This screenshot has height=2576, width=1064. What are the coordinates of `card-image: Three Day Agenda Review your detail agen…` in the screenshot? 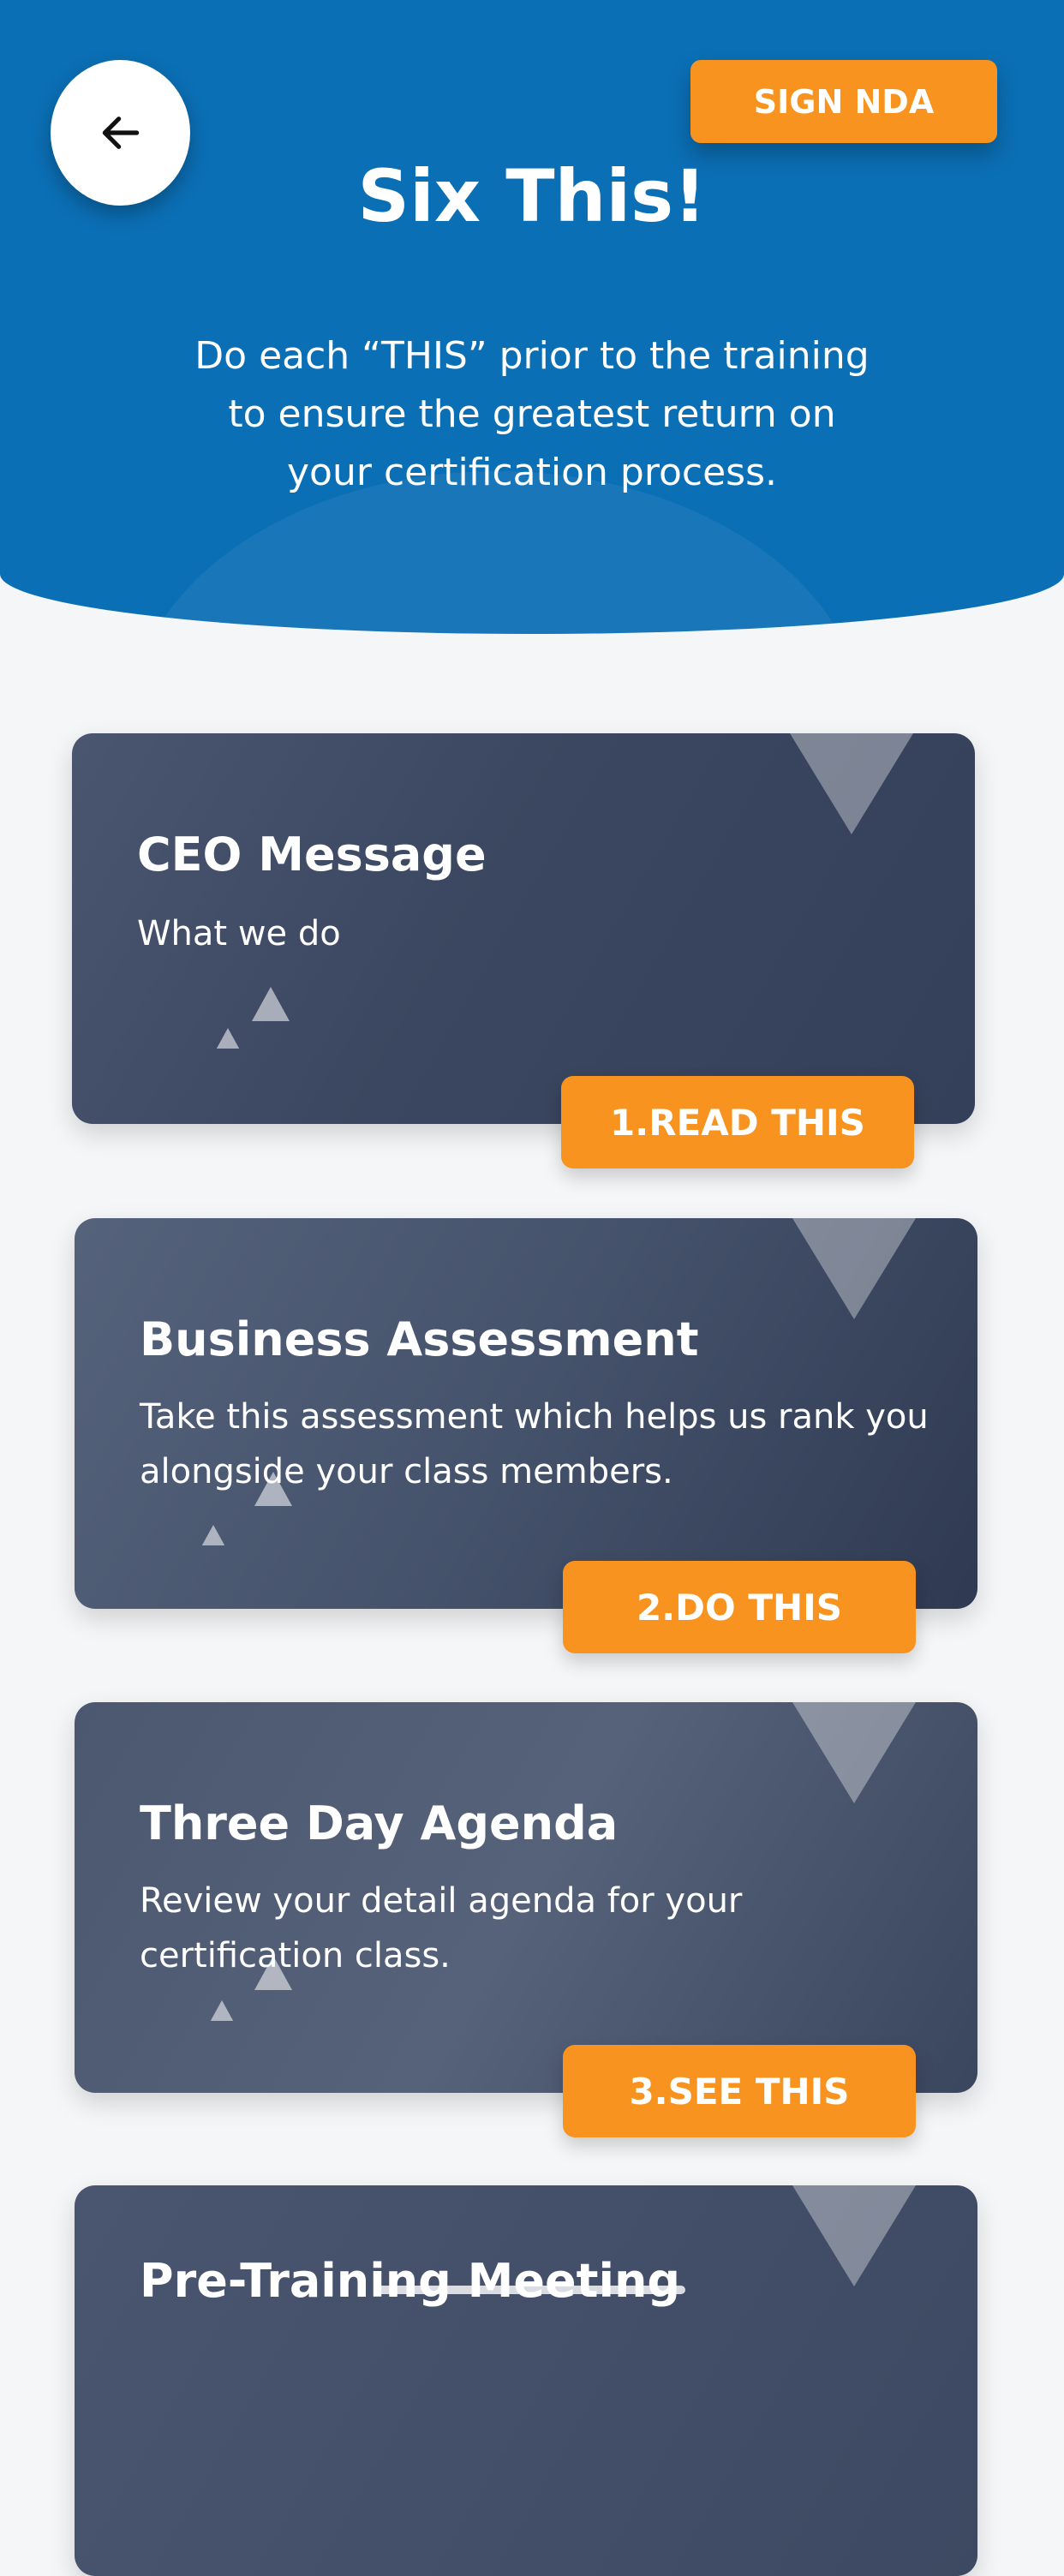 It's located at (526, 1898).